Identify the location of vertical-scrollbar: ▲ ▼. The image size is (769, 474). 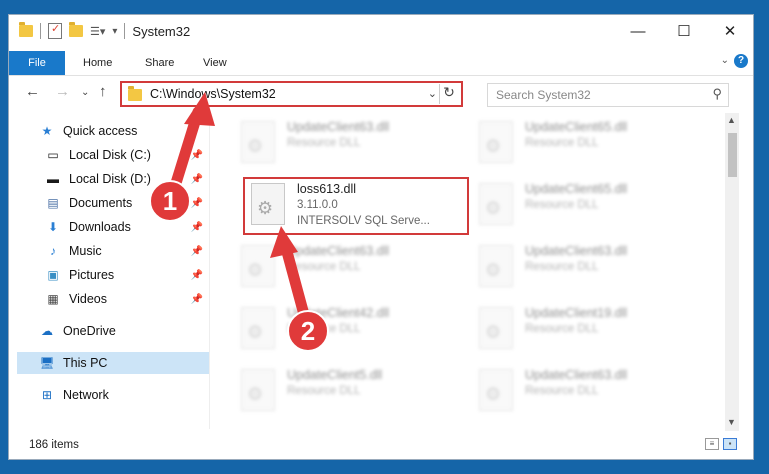
(732, 272).